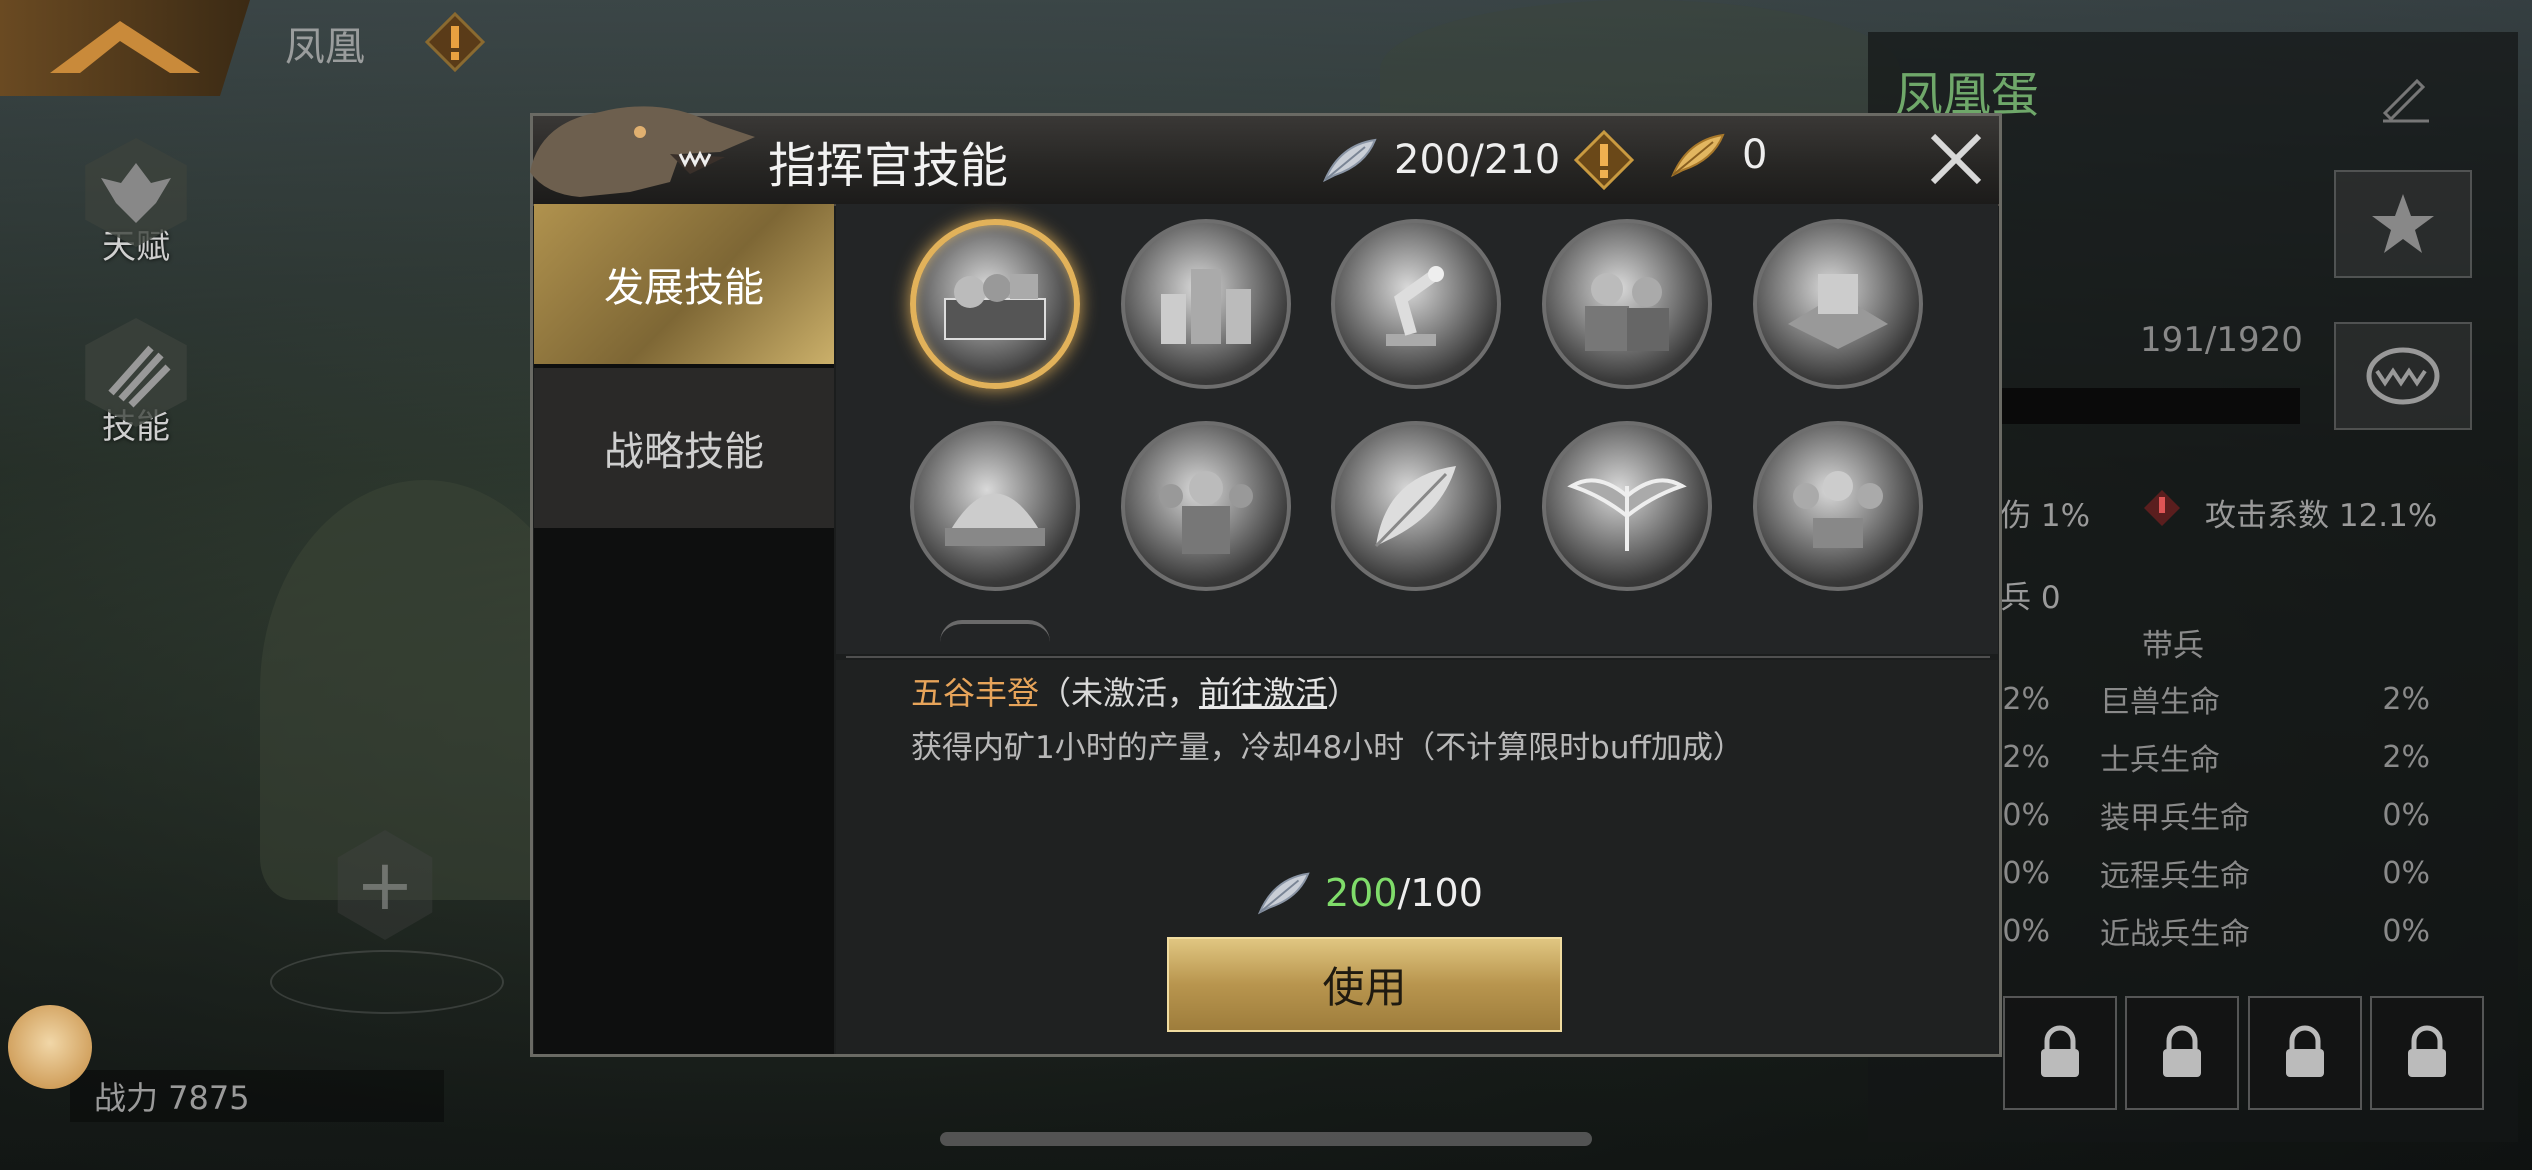  Describe the element at coordinates (2405, 95) in the screenshot. I see `edit-pencil-icon` at that location.